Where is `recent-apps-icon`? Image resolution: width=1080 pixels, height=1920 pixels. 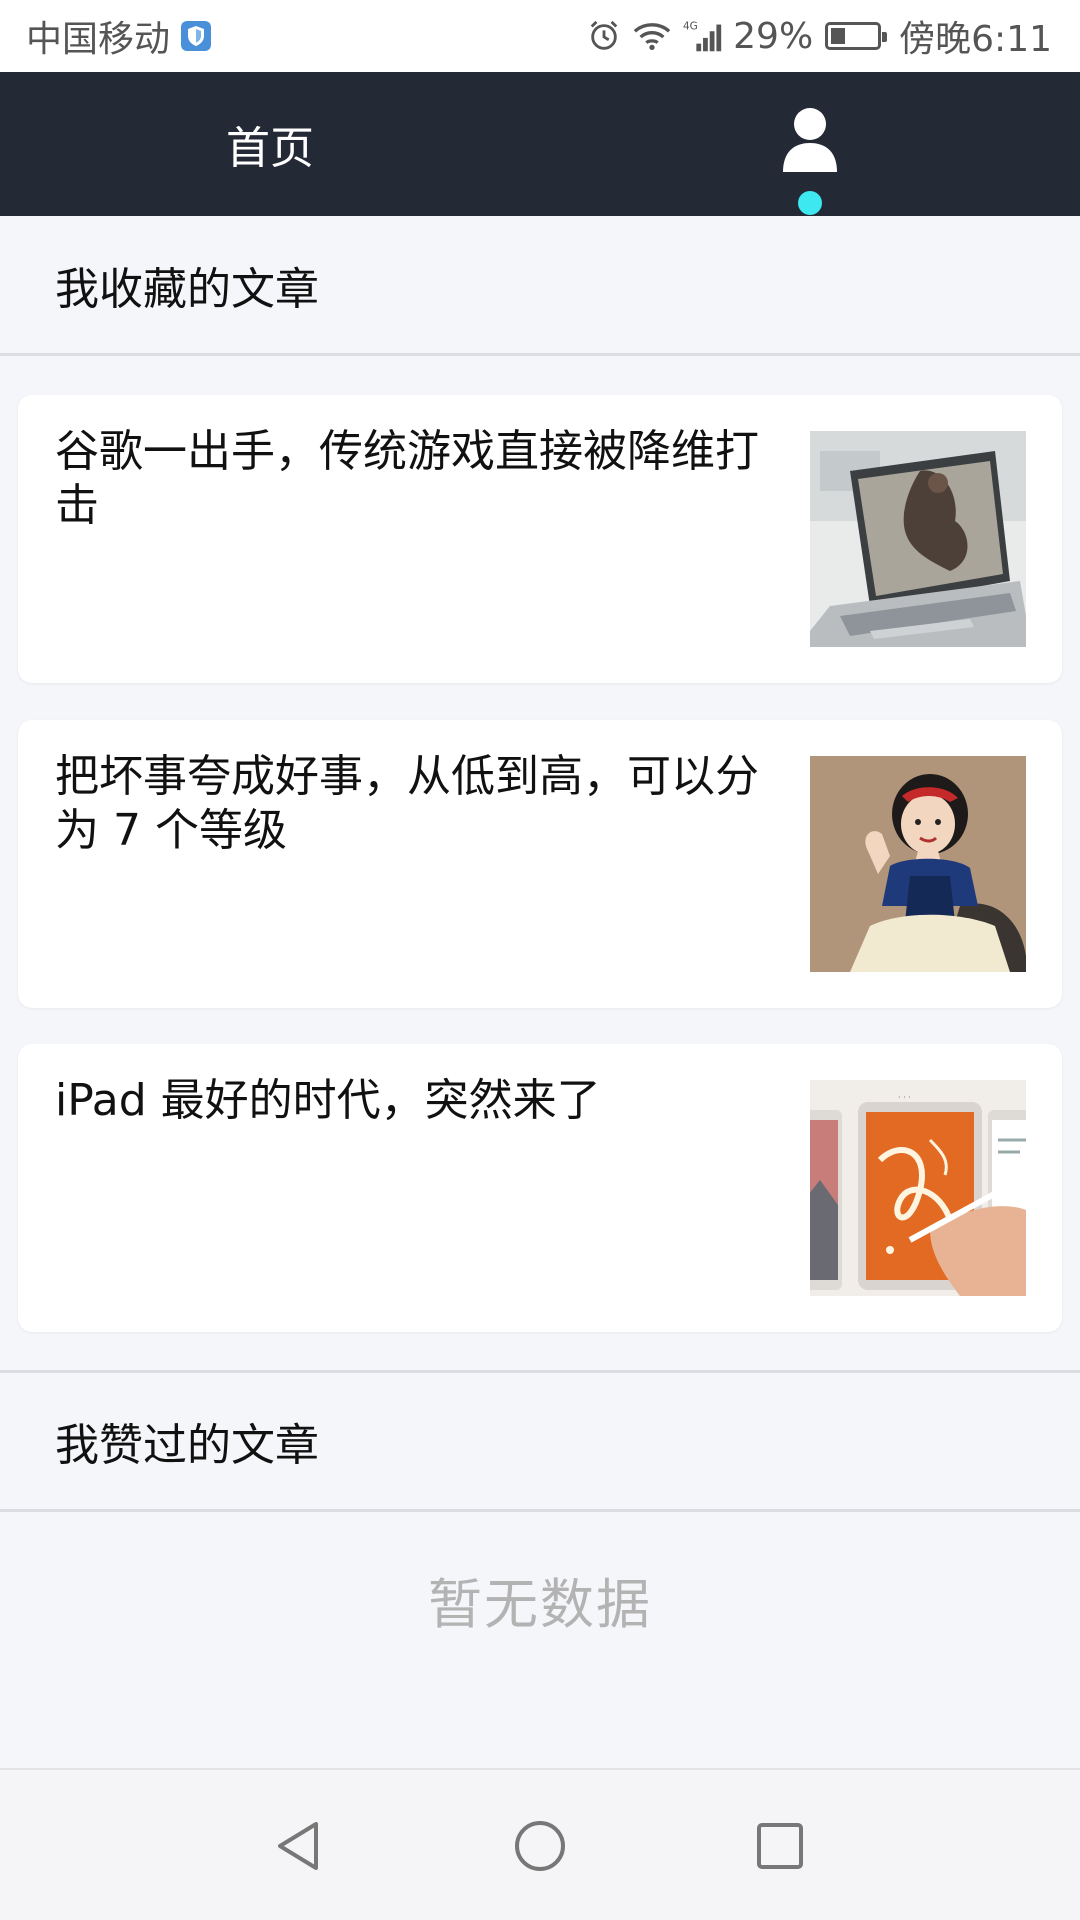 recent-apps-icon is located at coordinates (780, 1846).